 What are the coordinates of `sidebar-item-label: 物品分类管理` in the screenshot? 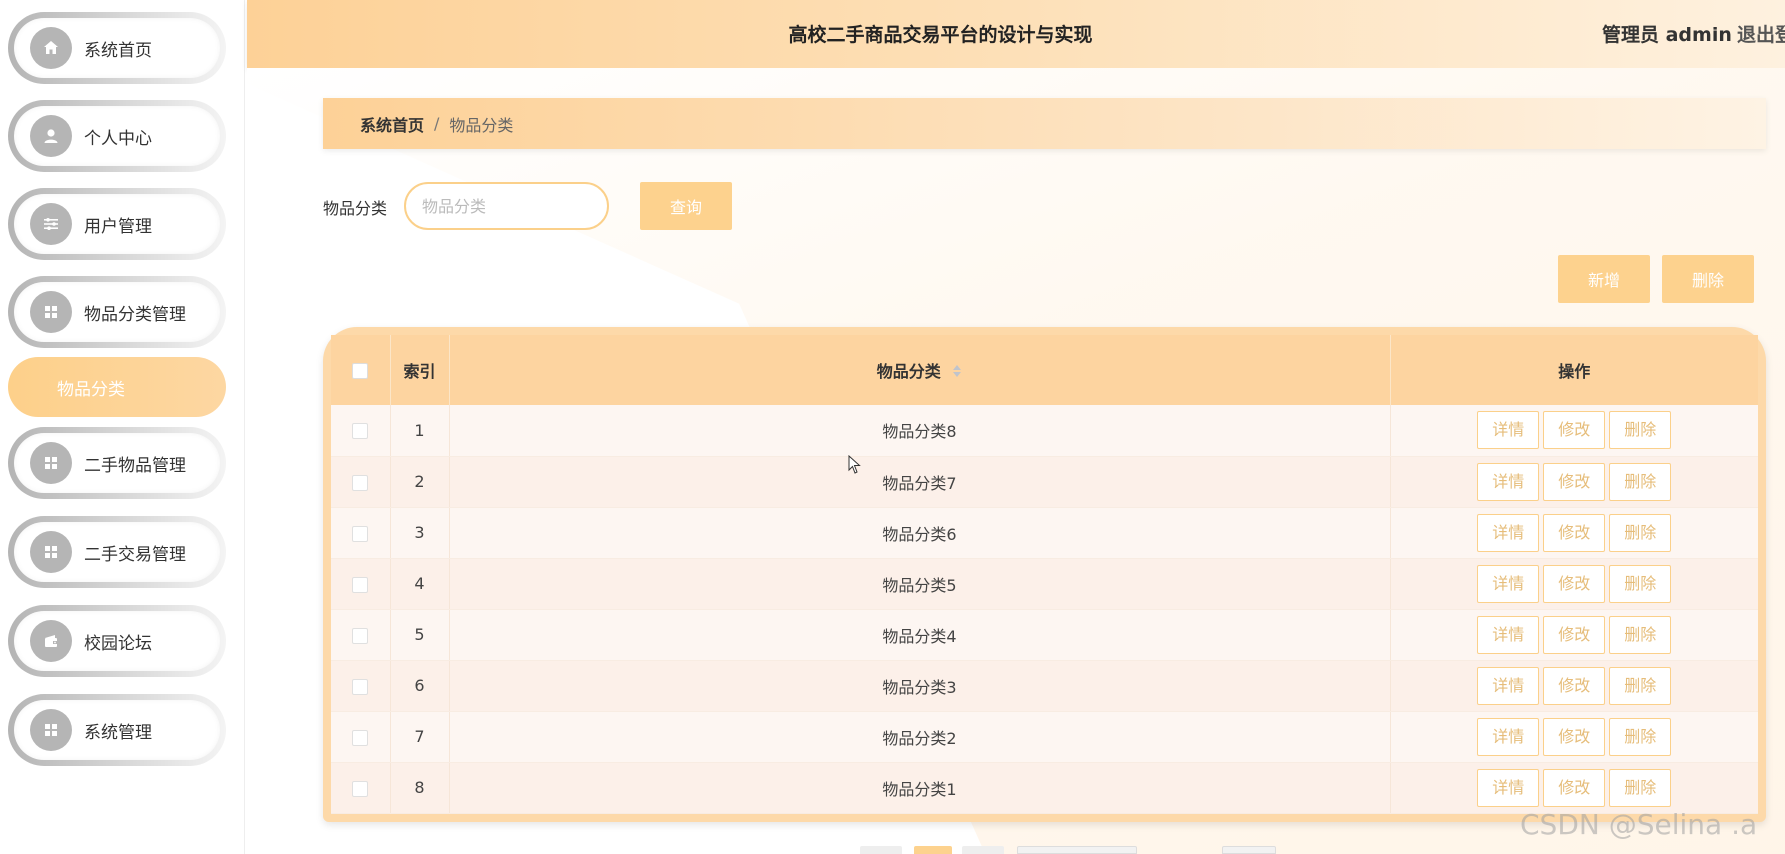 It's located at (135, 314).